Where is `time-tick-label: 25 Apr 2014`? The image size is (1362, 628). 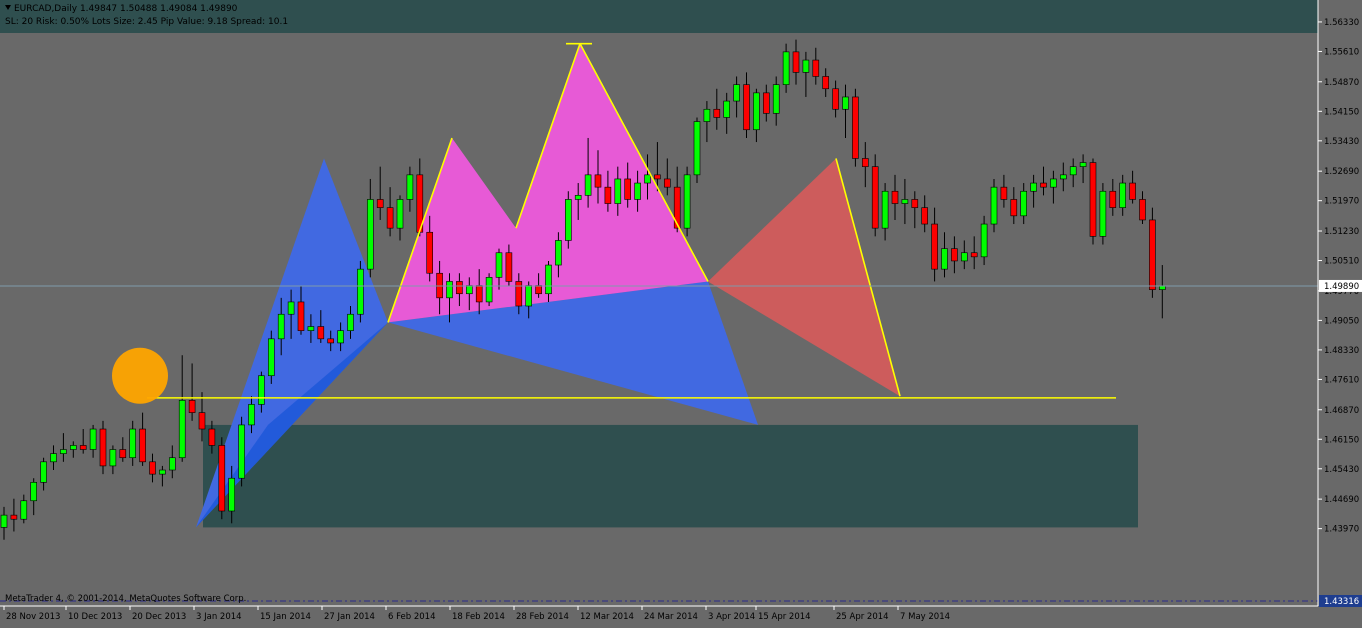
time-tick-label: 25 Apr 2014 is located at coordinates (862, 617).